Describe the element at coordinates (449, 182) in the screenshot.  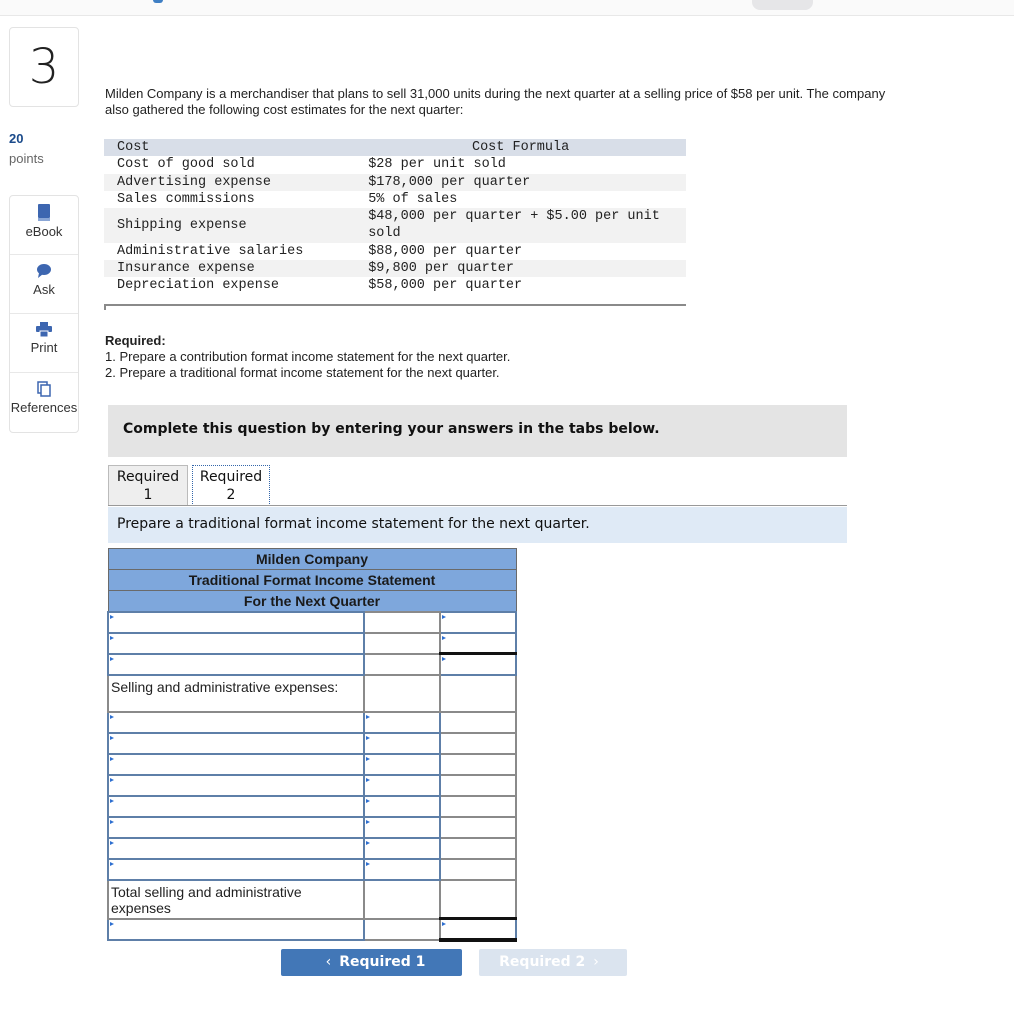
I see `cost-formula: $178,000 per quarter` at that location.